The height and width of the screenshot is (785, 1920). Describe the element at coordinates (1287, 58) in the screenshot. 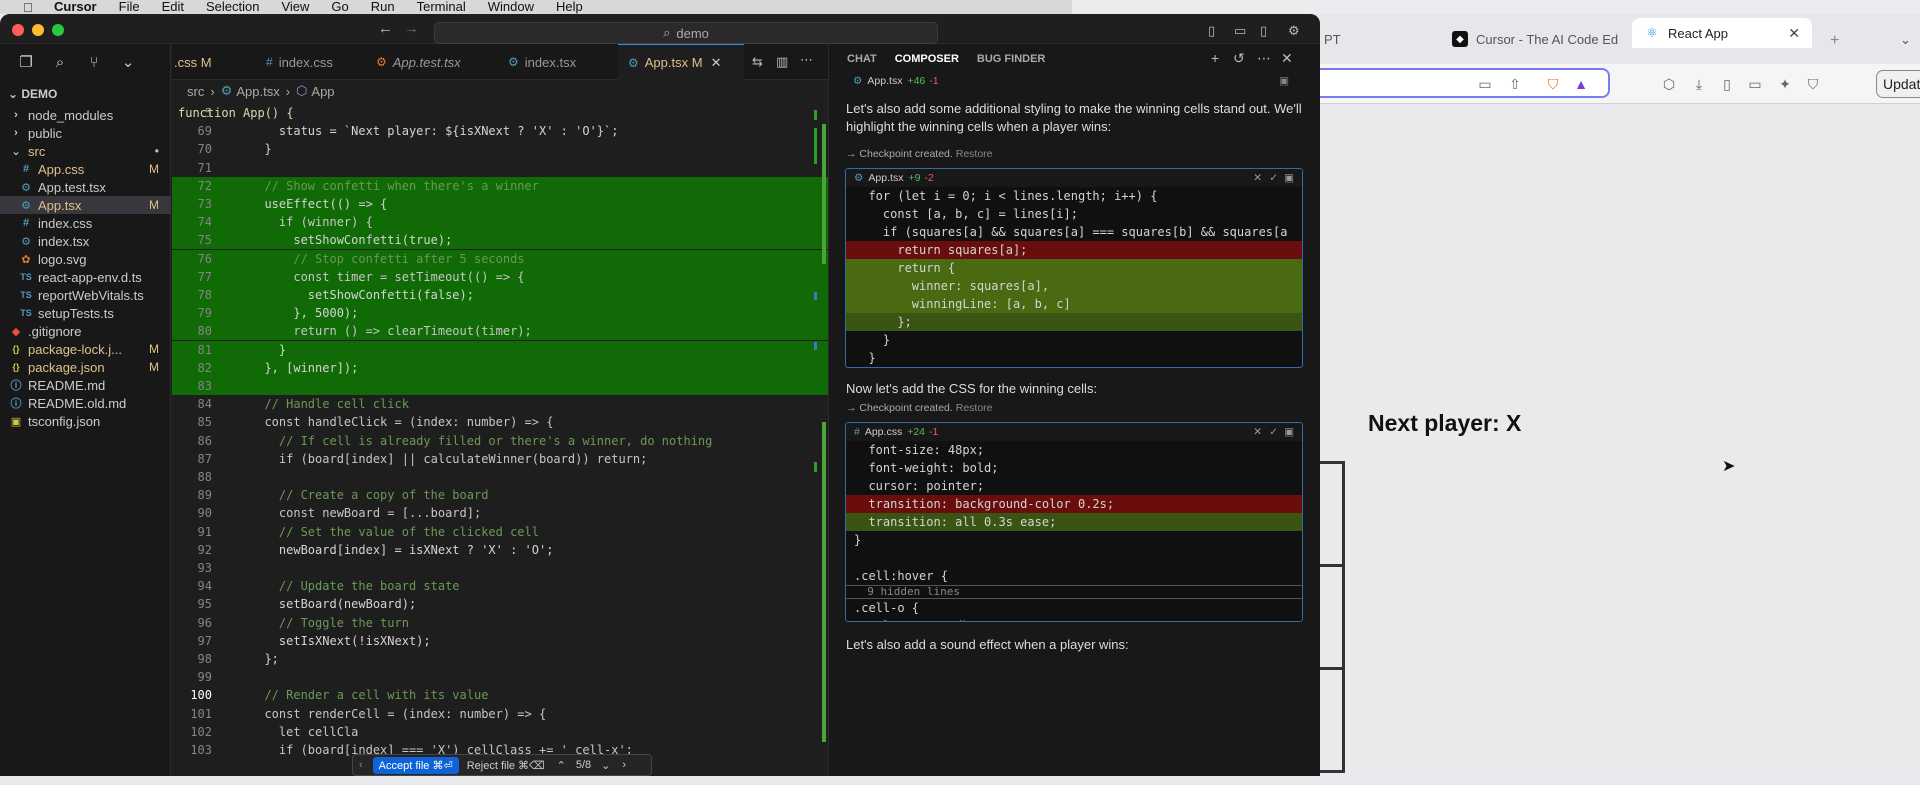

I see `close-panel-icon: ✕` at that location.